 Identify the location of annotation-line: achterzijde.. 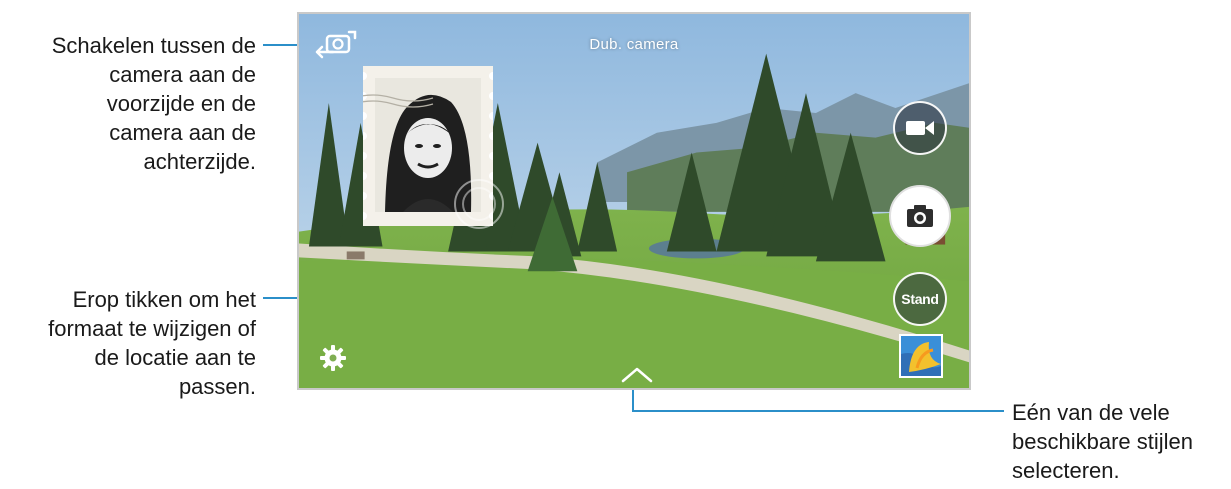
(199, 161).